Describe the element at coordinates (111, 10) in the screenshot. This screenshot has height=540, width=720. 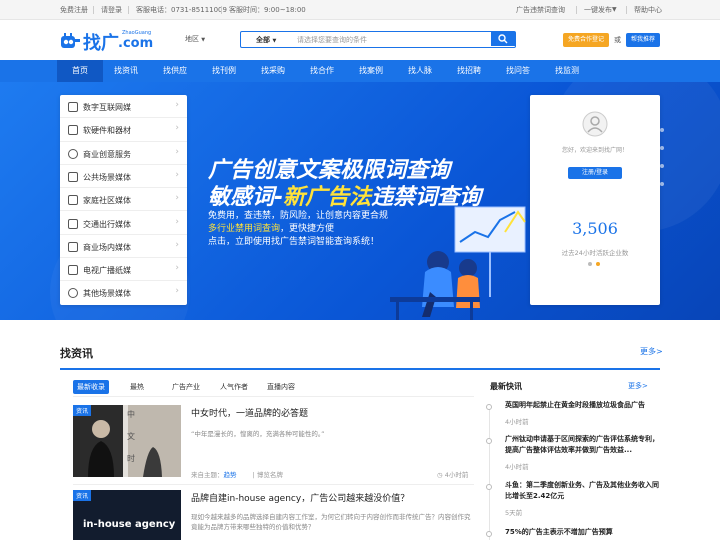
I see `login-link: 请登录` at that location.